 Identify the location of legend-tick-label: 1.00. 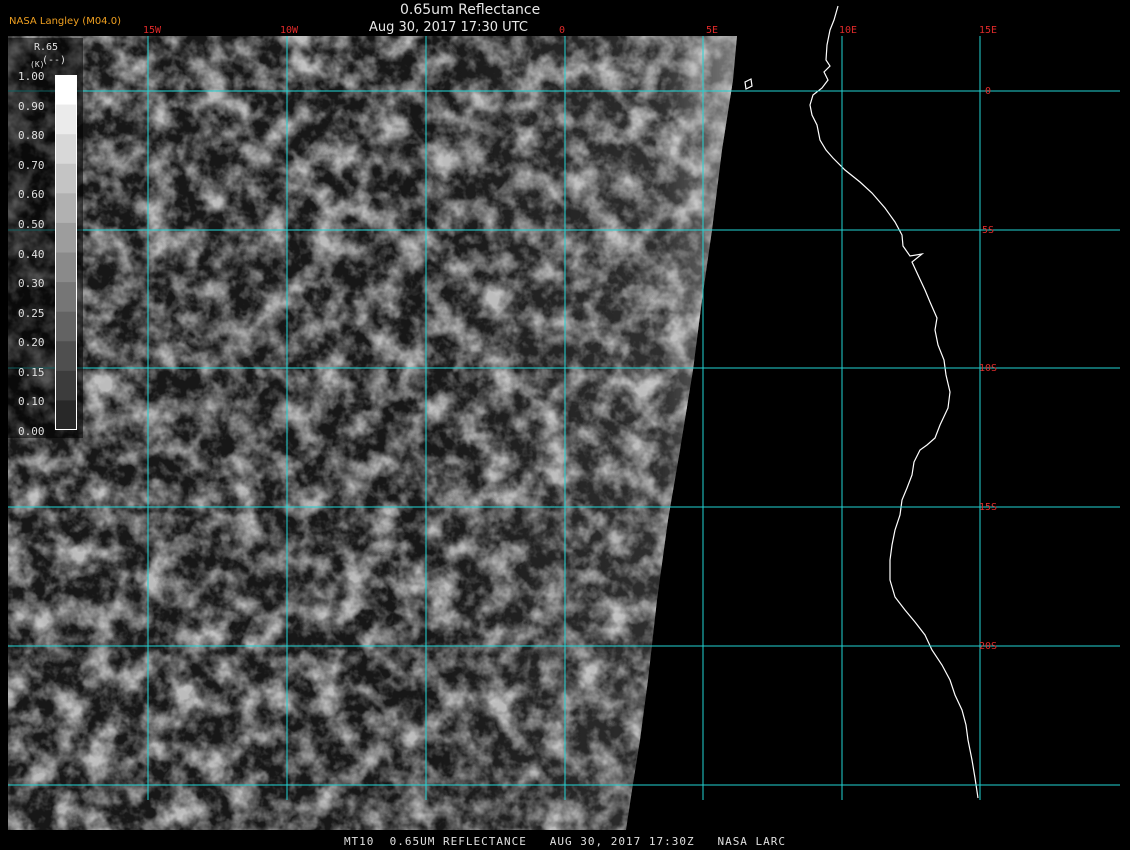
(31, 76).